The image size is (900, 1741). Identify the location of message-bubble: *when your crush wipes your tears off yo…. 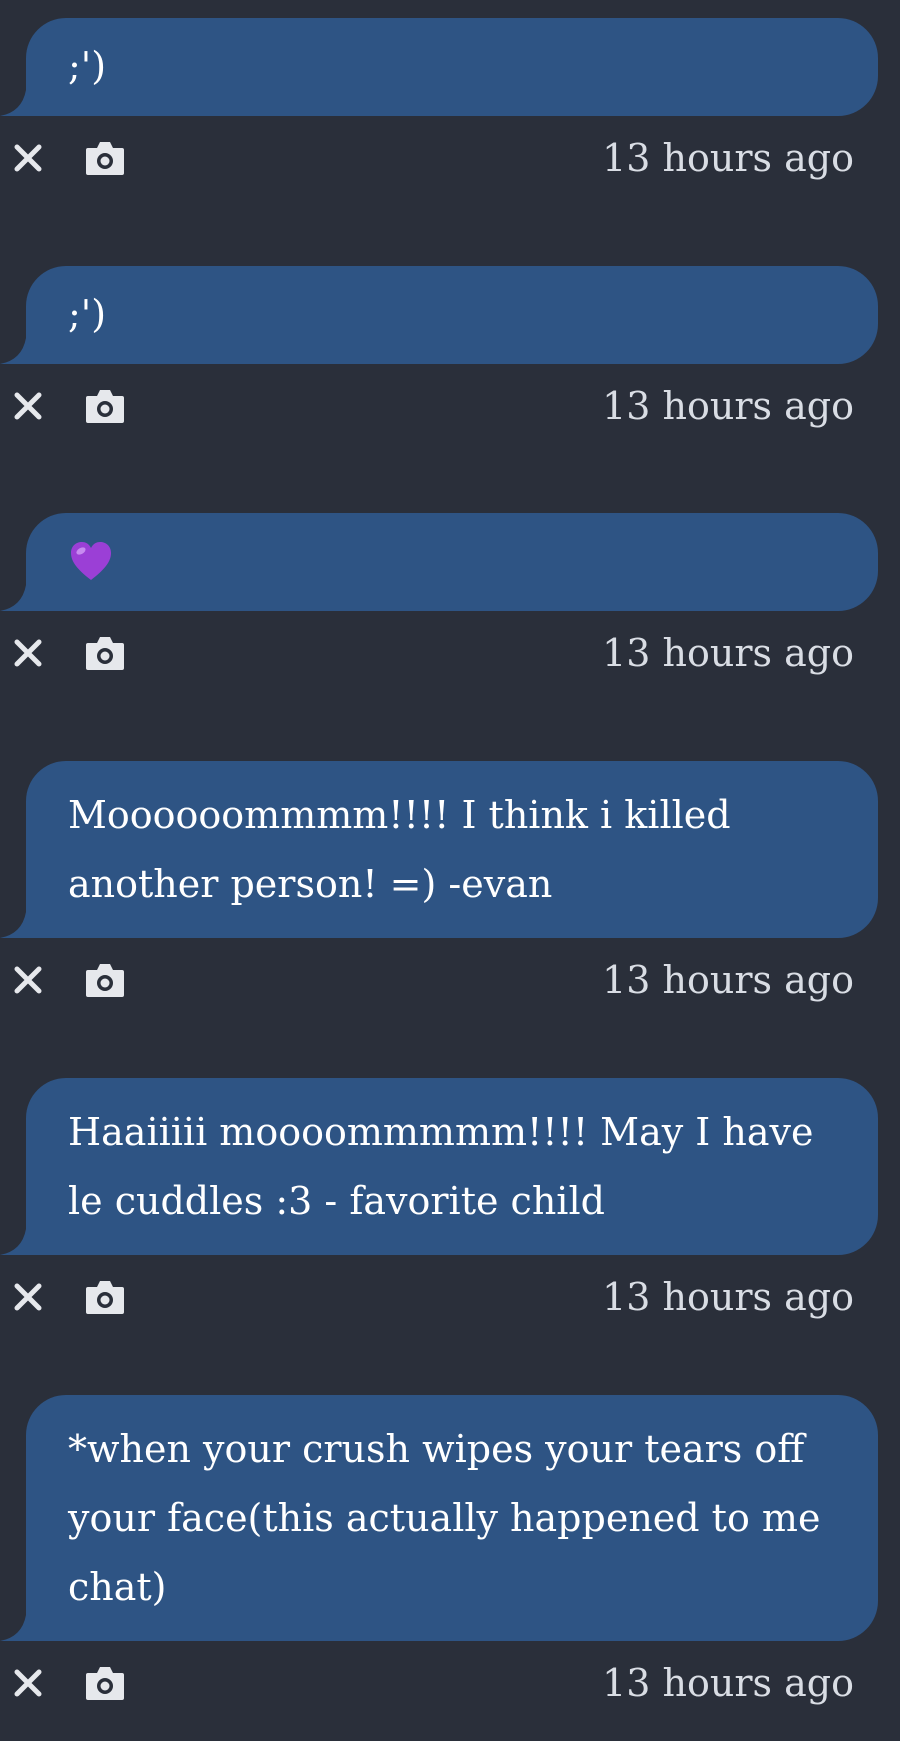
(452, 1518).